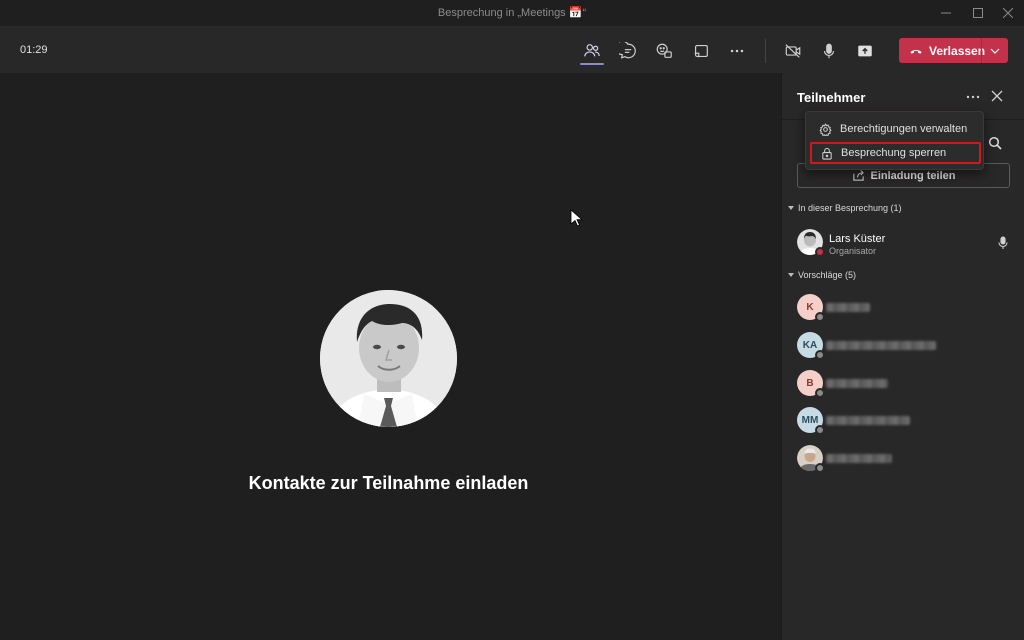  I want to click on share-invite-label: Einladung teilen, so click(913, 175).